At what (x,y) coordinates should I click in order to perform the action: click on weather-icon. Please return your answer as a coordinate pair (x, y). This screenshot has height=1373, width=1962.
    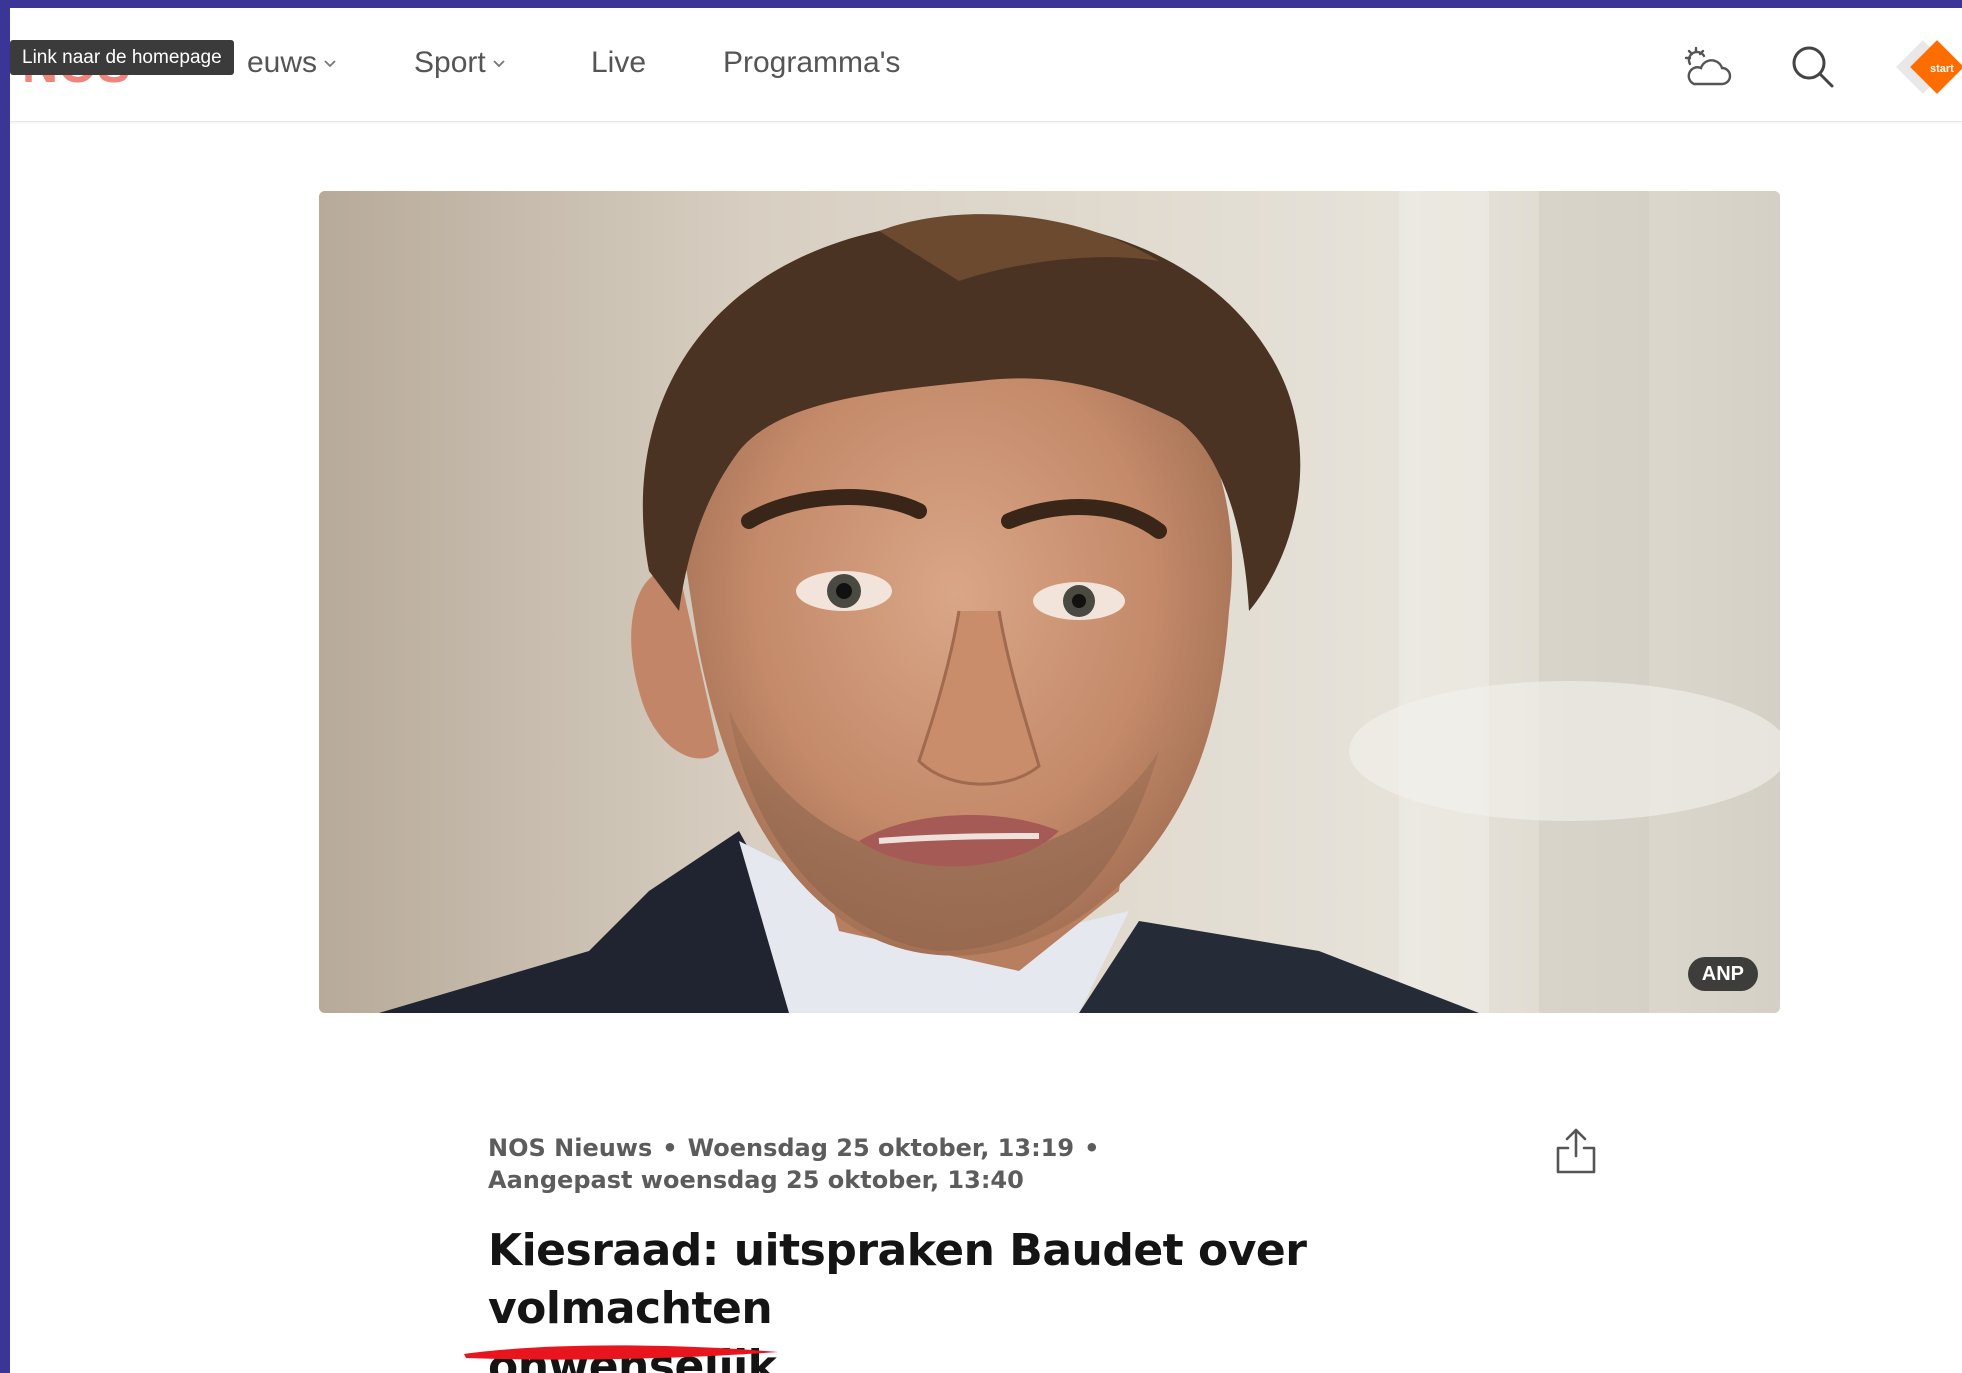
    Looking at the image, I should click on (1707, 67).